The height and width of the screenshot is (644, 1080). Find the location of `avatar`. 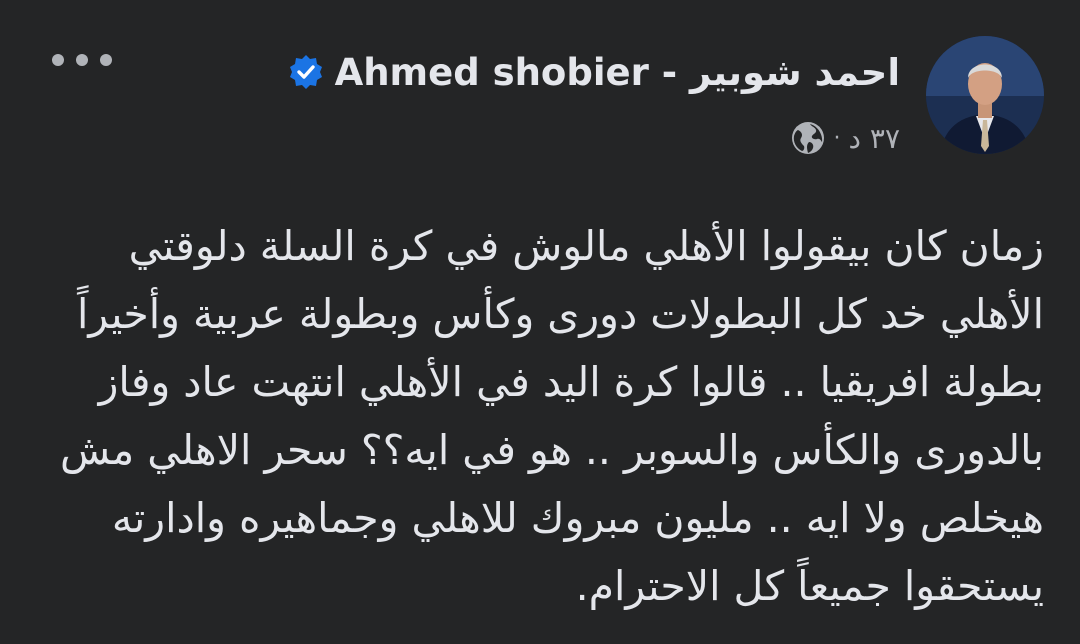

avatar is located at coordinates (985, 95).